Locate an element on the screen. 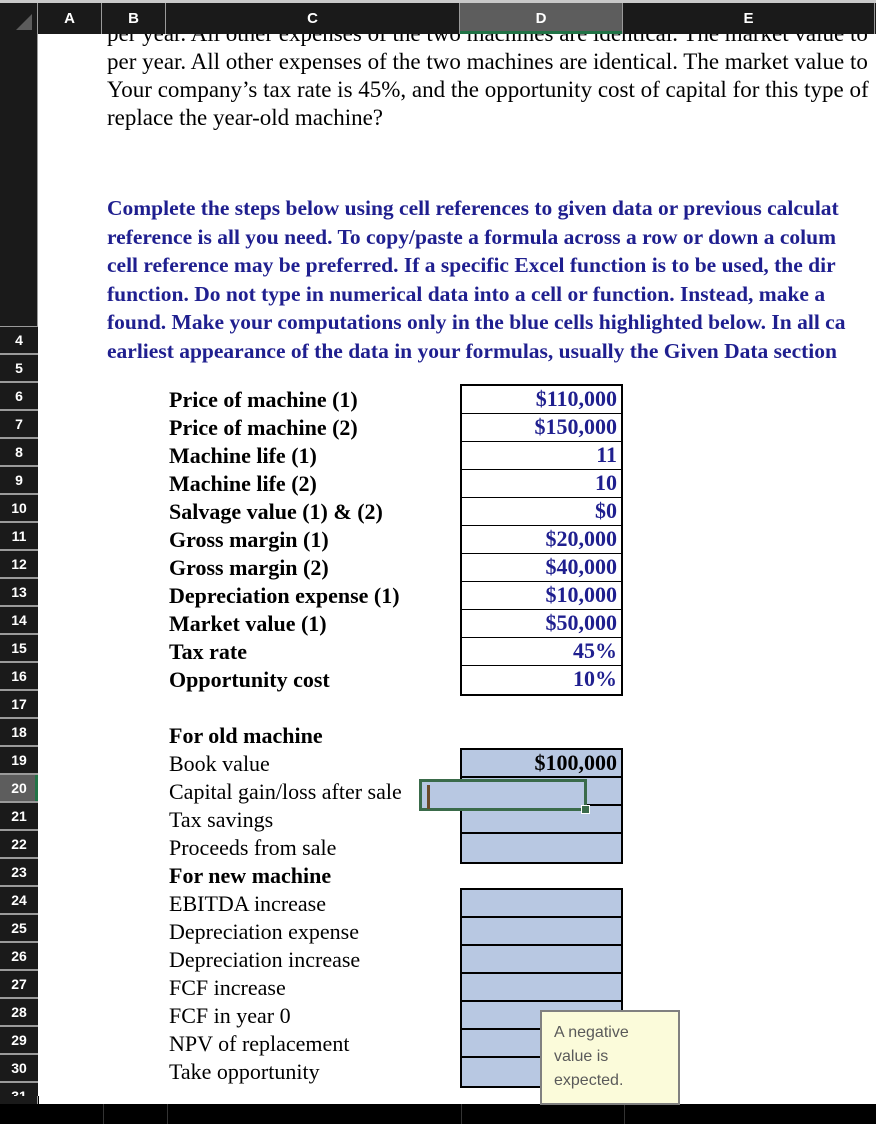 This screenshot has height=1124, width=876. row-header-24: 24 is located at coordinates (19, 900).